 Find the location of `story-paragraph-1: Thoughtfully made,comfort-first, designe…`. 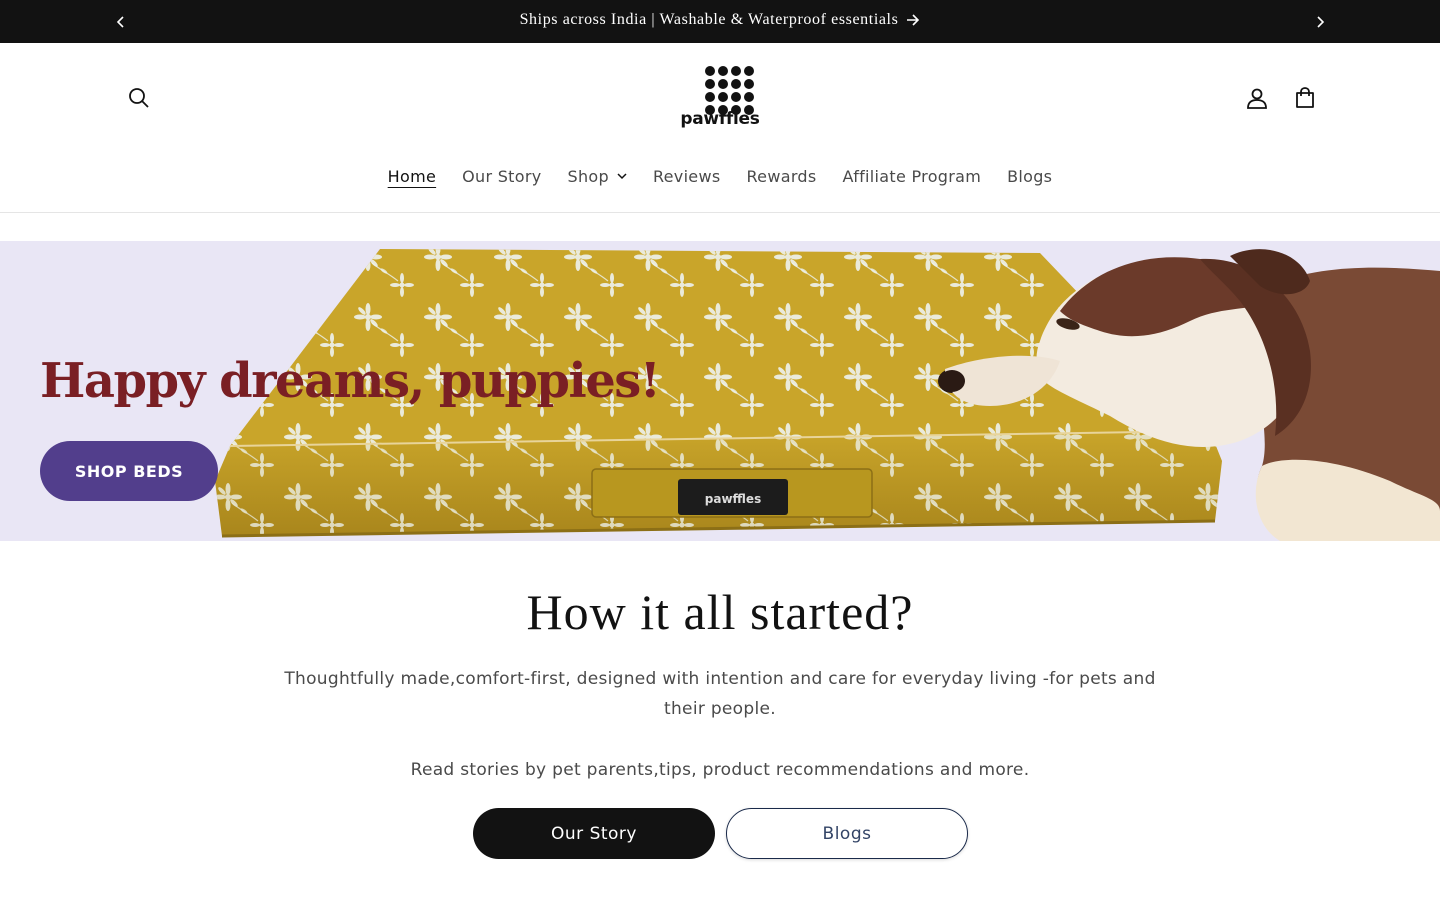

story-paragraph-1: Thoughtfully made,comfort-first, designe… is located at coordinates (720, 694).